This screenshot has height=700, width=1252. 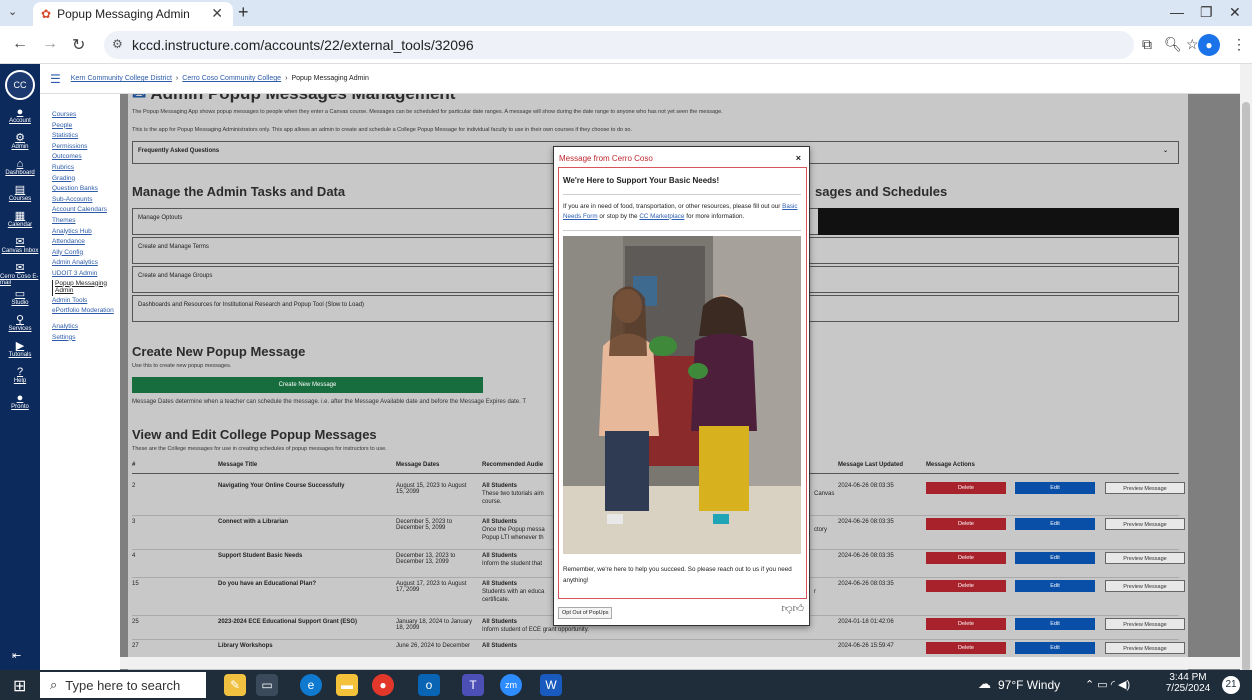 I want to click on global-nav-help: ? Help, so click(x=20, y=377).